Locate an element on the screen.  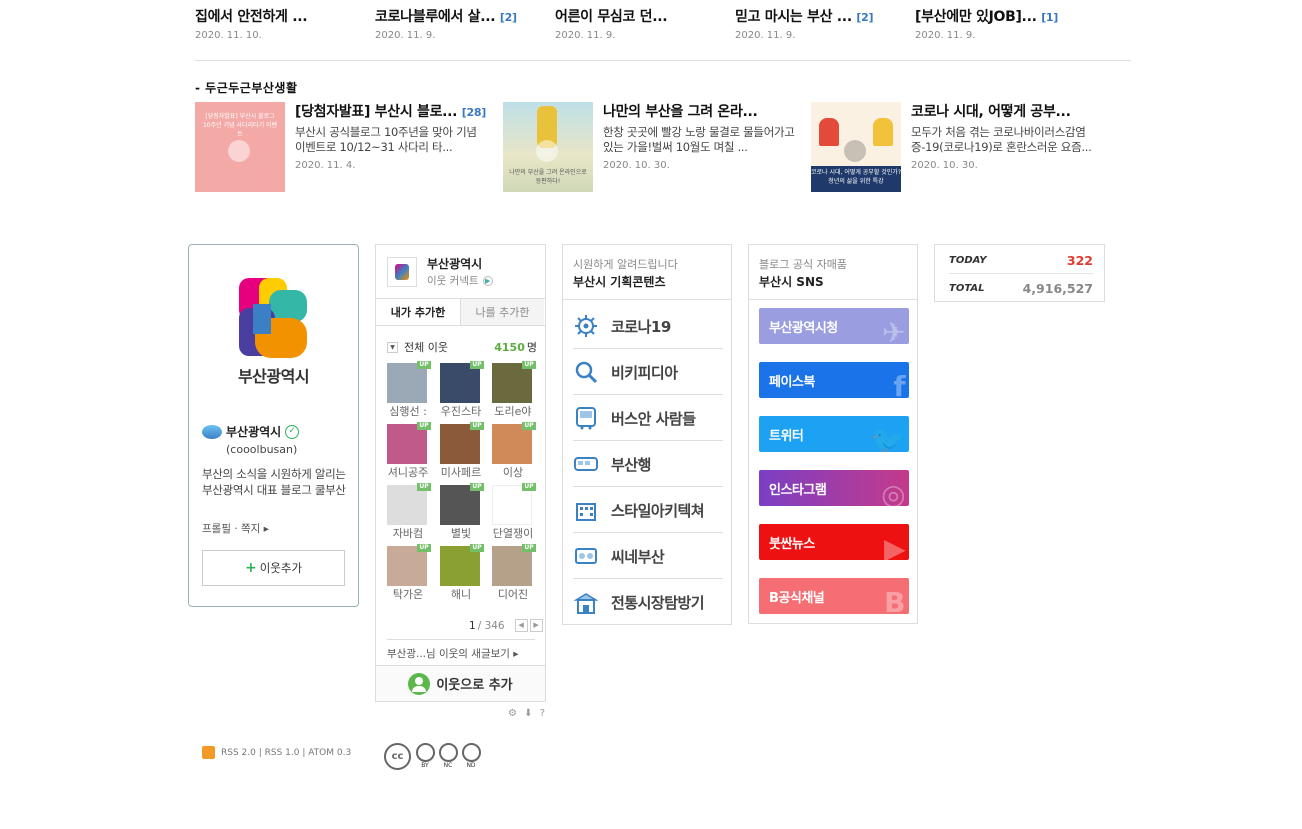
neighbor-item: UP 단열쟁이 is located at coordinates (513, 514).